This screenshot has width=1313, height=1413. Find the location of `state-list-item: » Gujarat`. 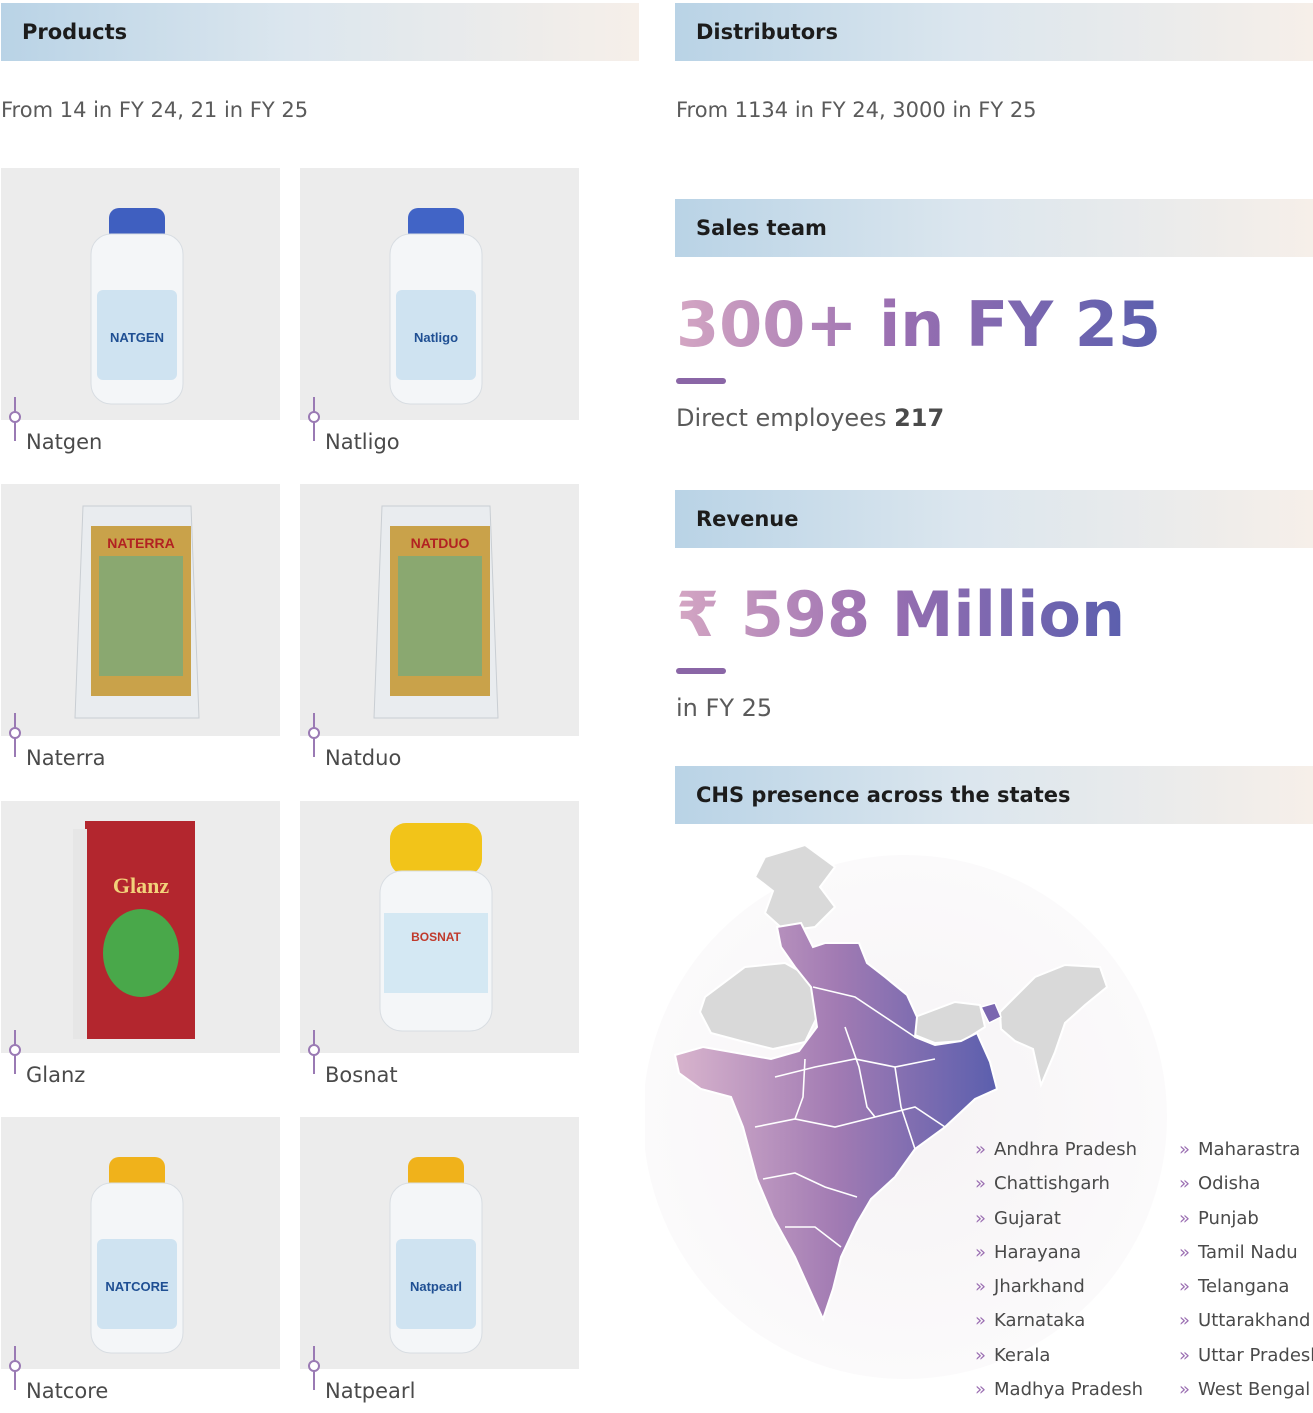

state-list-item: » Gujarat is located at coordinates (1059, 1225).